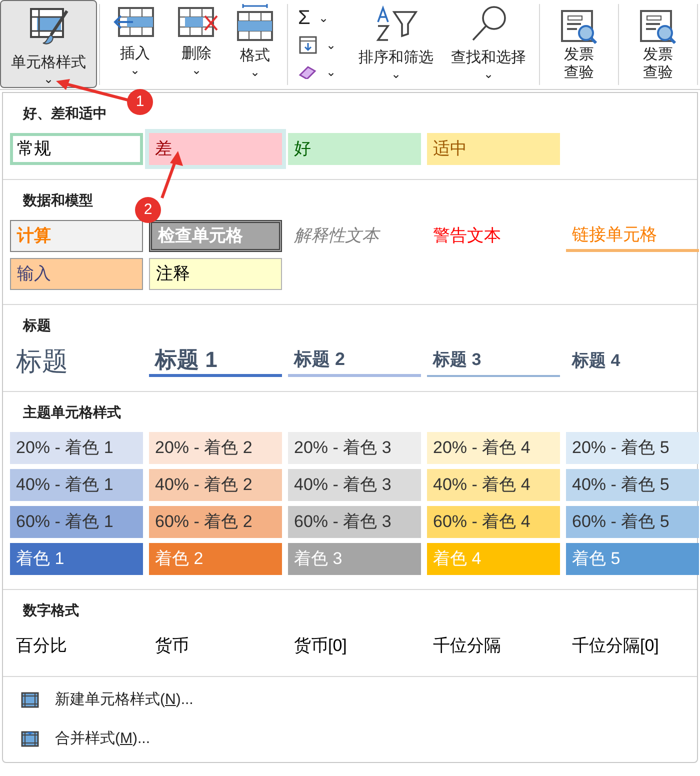  What do you see at coordinates (493, 236) in the screenshot?
I see `cell-style-tile: 警告文本` at bounding box center [493, 236].